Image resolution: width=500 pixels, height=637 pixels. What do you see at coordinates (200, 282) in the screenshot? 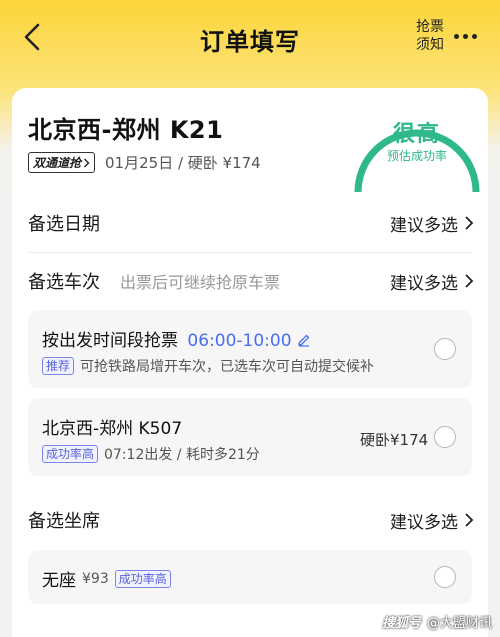
I see `alt-train-hint: 出票后可继续抢原车票` at bounding box center [200, 282].